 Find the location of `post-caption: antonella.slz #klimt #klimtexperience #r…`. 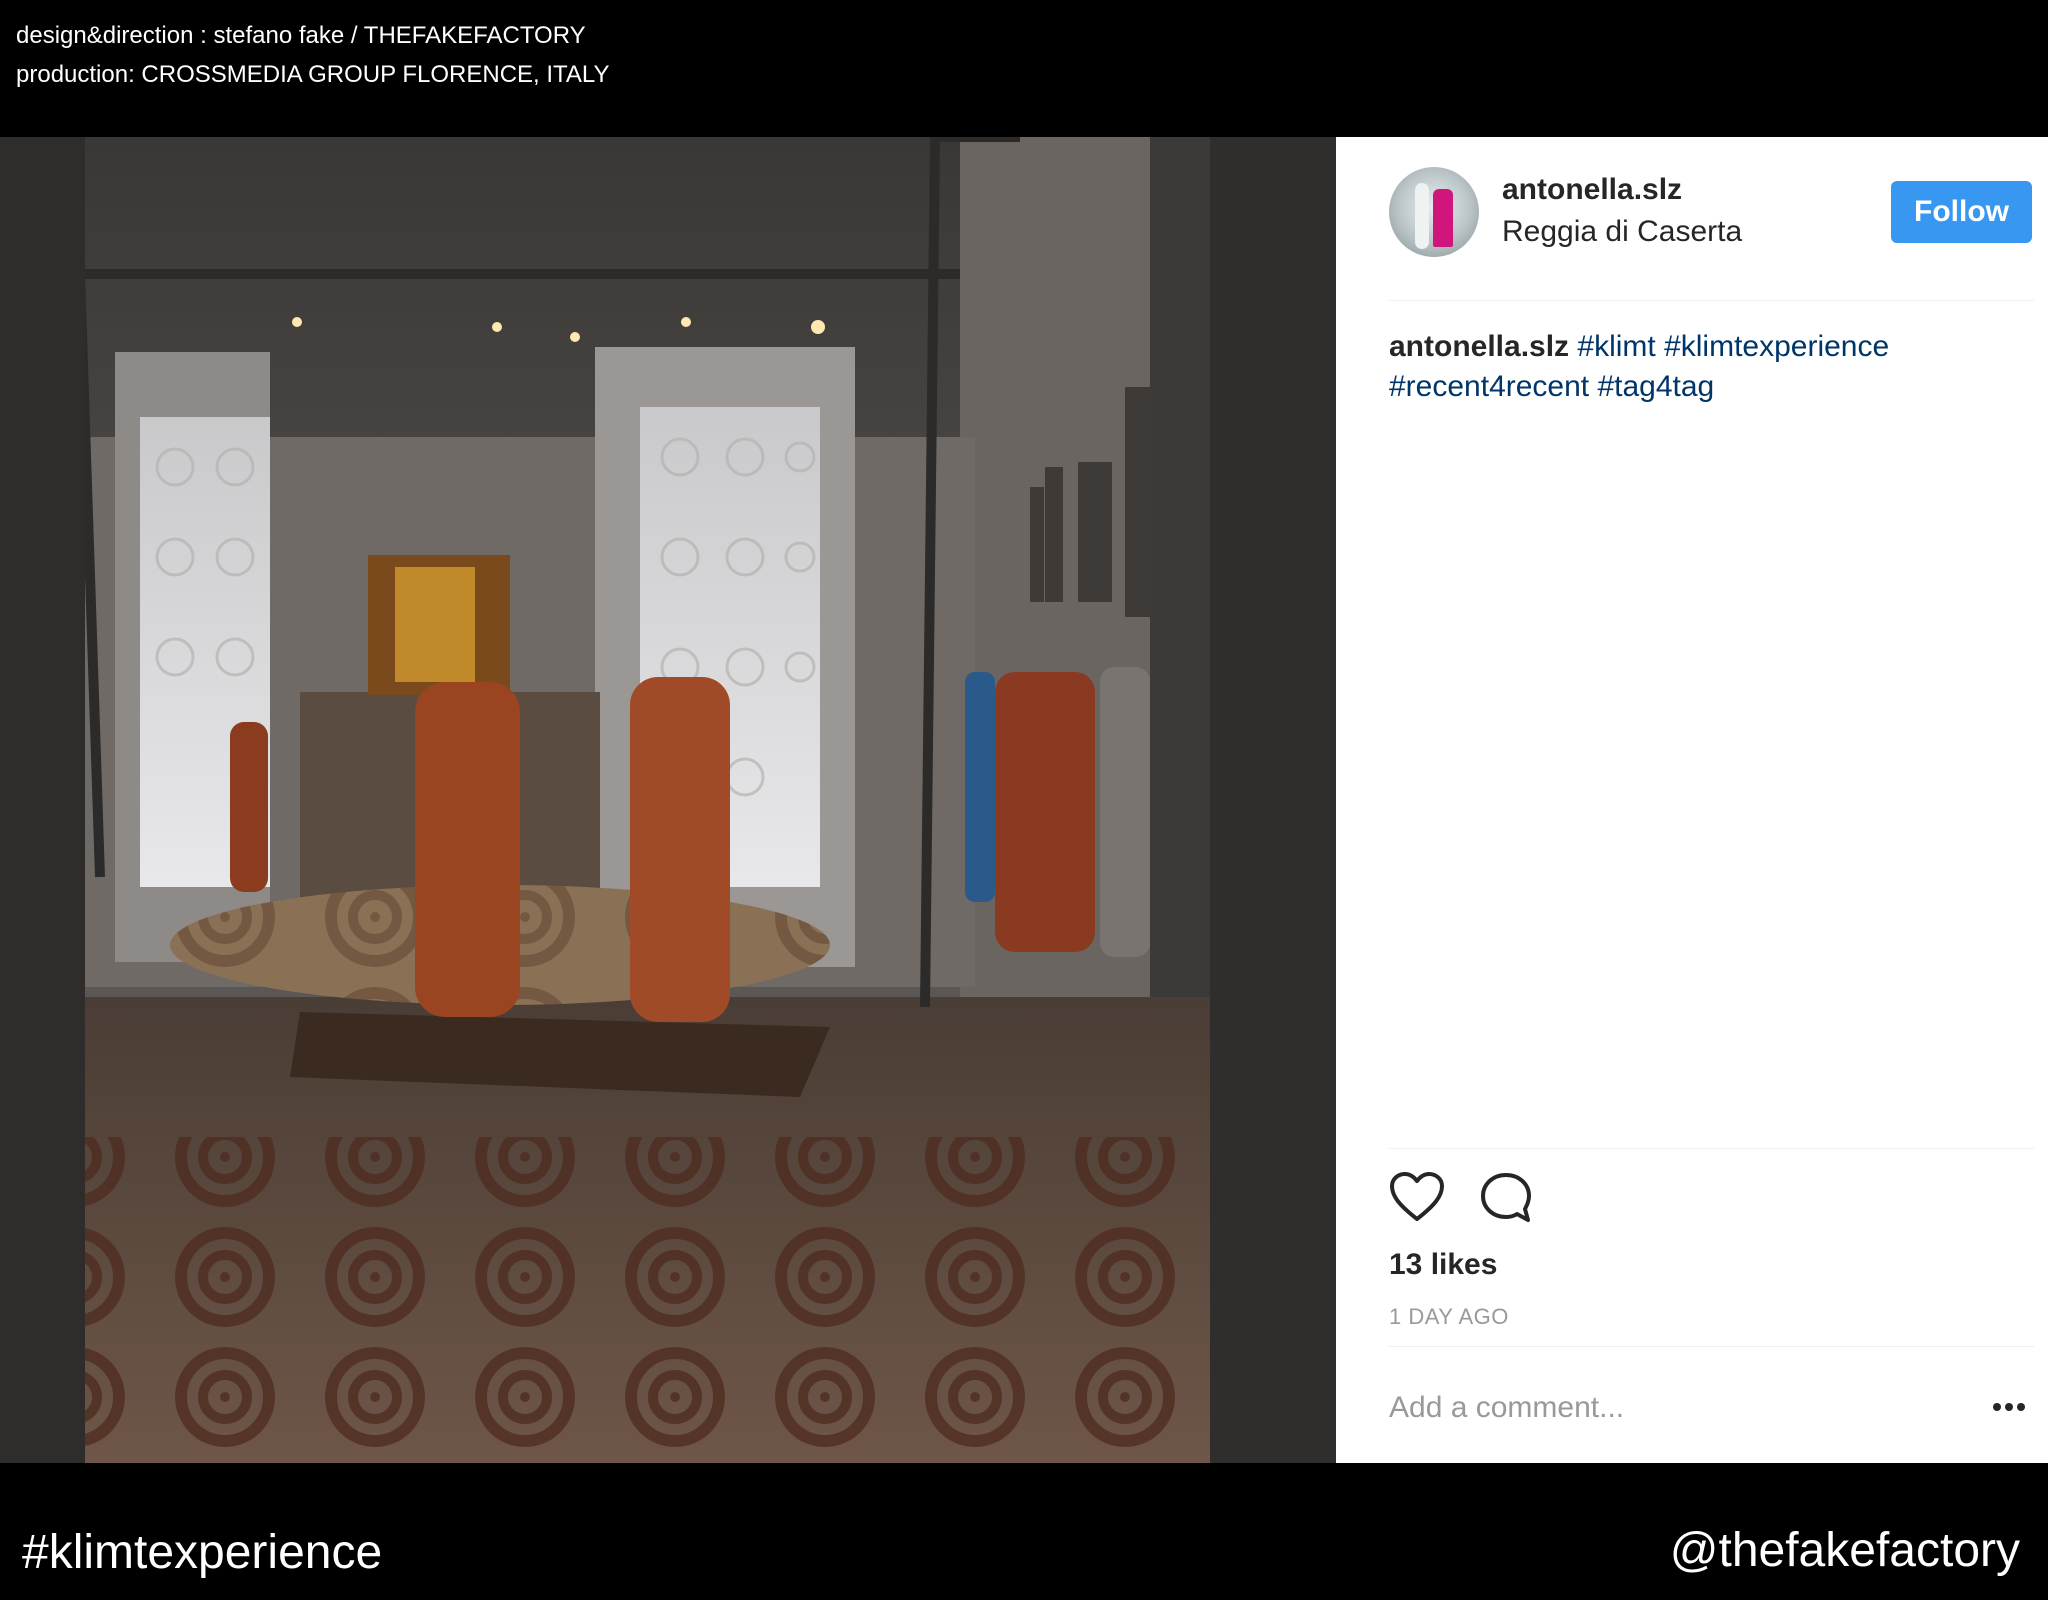

post-caption: antonella.slz #klimt #klimtexperience #r… is located at coordinates (1689, 367).